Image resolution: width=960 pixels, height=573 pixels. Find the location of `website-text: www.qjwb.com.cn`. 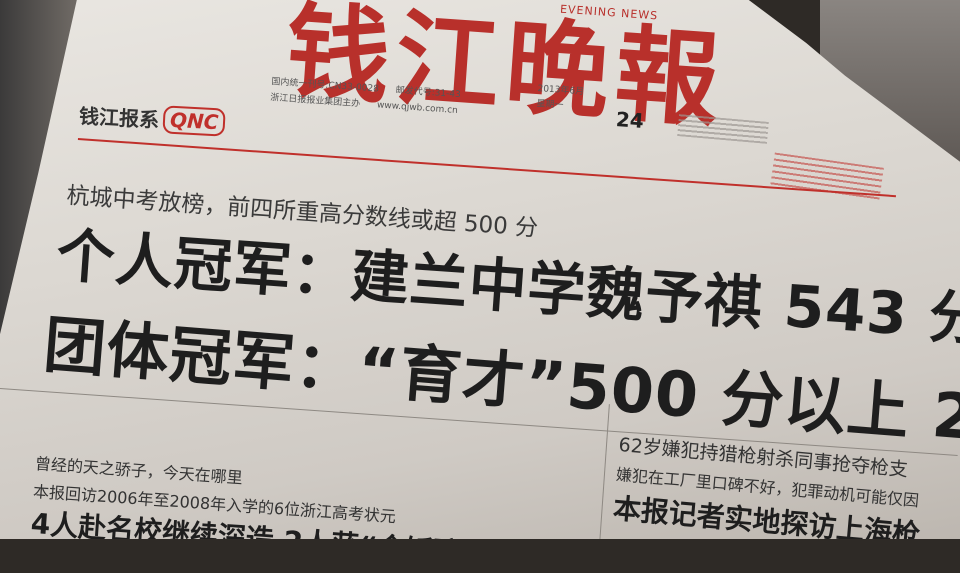

website-text: www.qjwb.com.cn is located at coordinates (417, 108).